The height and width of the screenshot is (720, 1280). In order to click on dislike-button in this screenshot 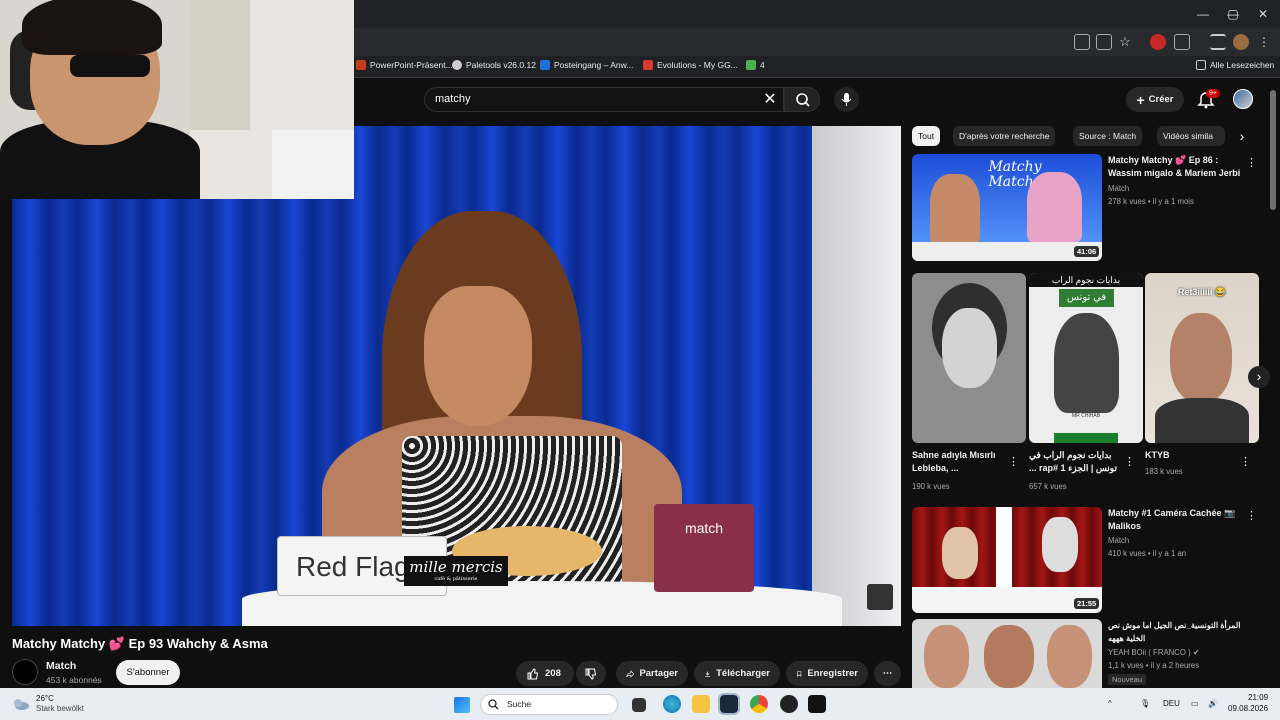, I will do `click(591, 673)`.